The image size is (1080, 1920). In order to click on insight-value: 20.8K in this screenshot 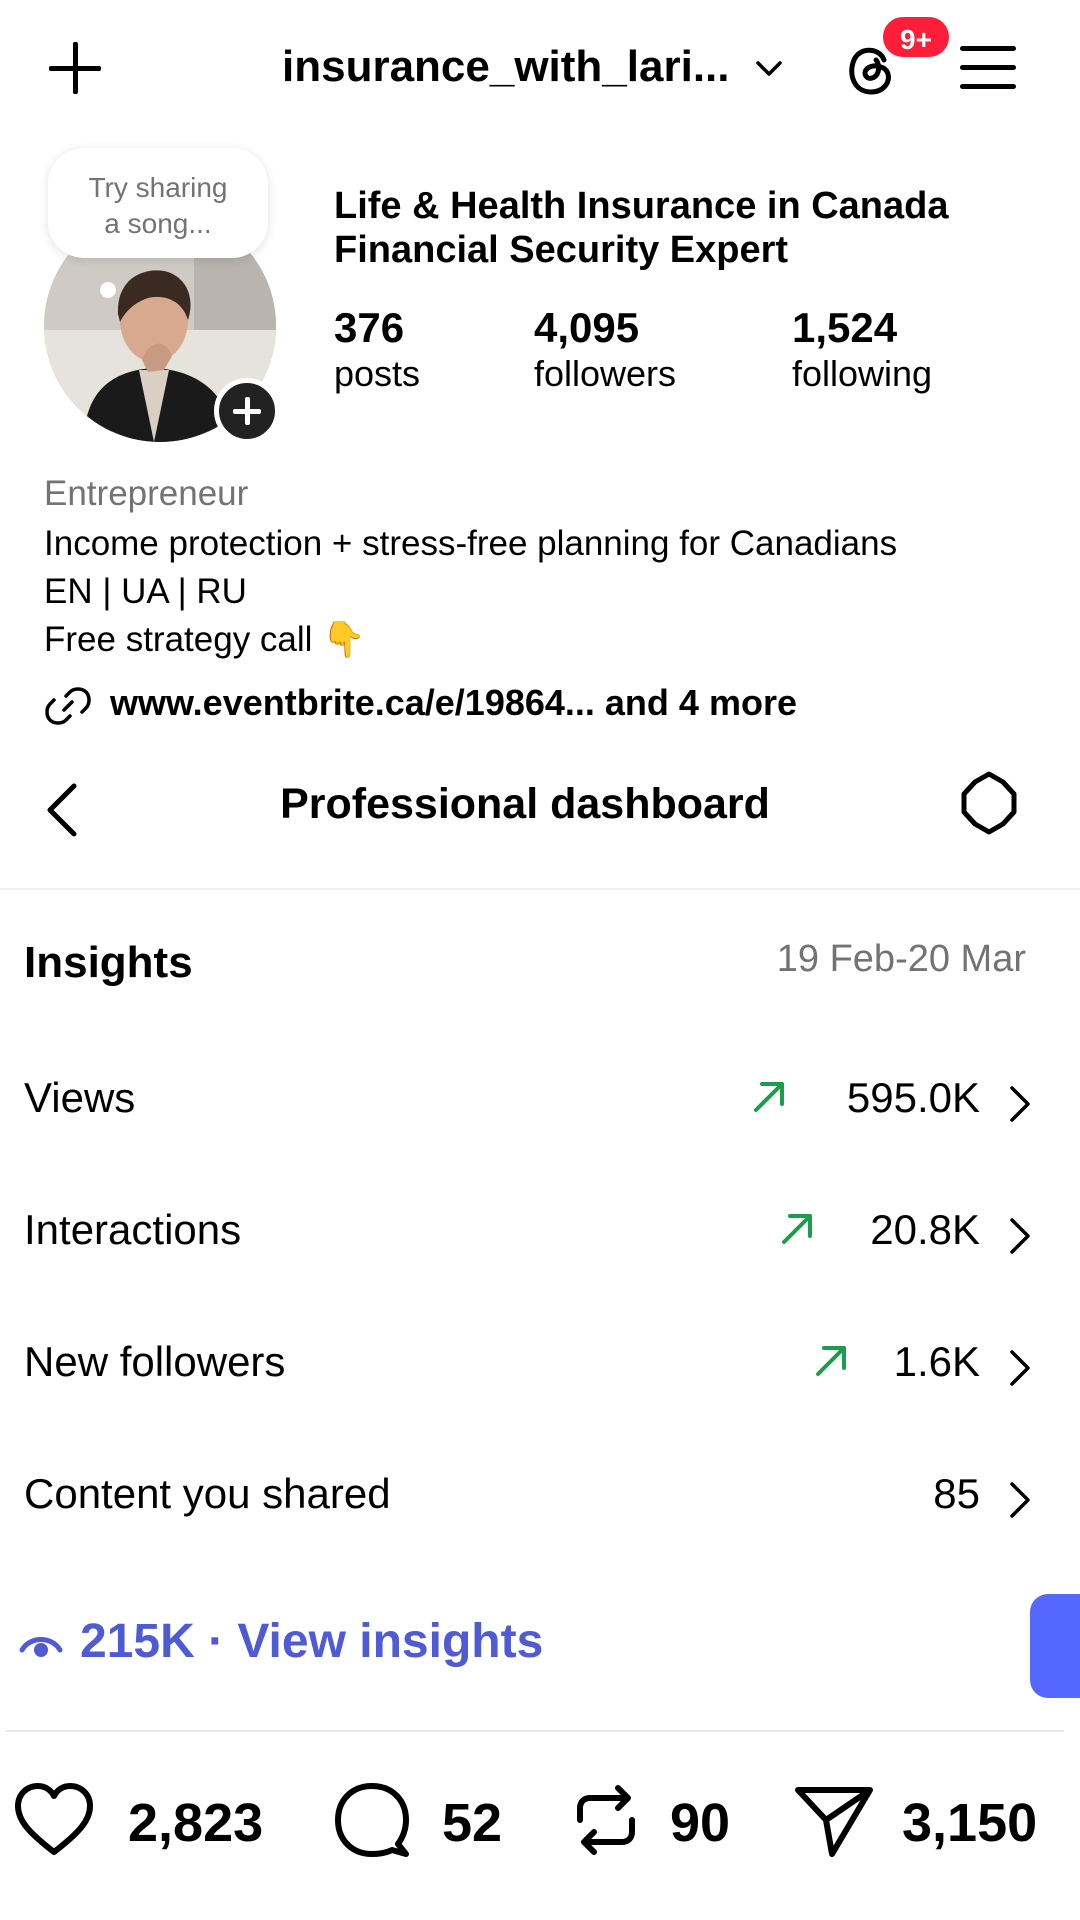, I will do `click(925, 1229)`.